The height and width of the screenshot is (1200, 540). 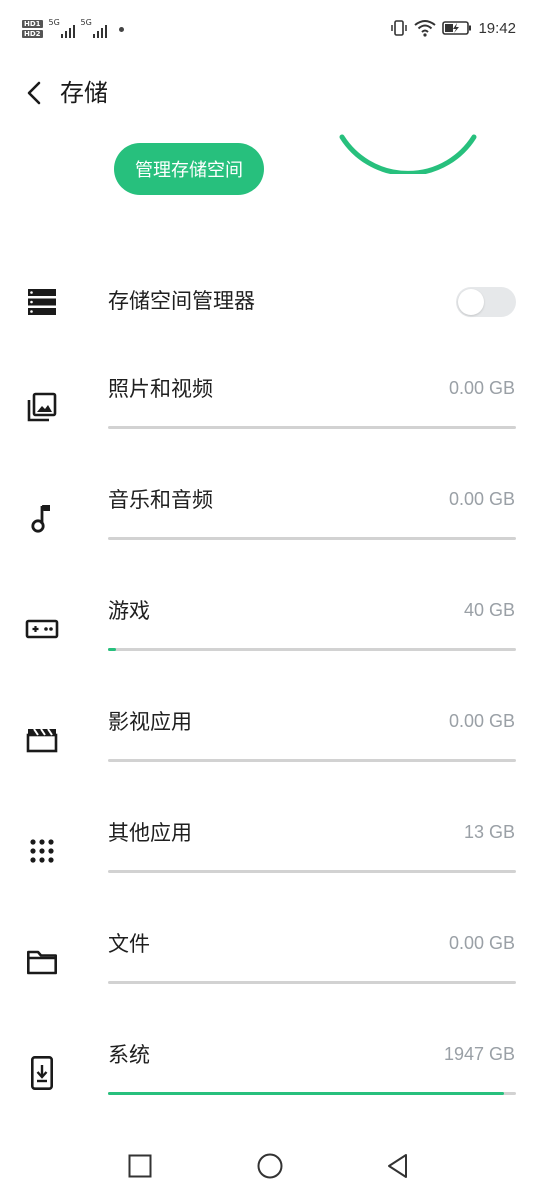 What do you see at coordinates (399, 28) in the screenshot?
I see `vibrate-icon` at bounding box center [399, 28].